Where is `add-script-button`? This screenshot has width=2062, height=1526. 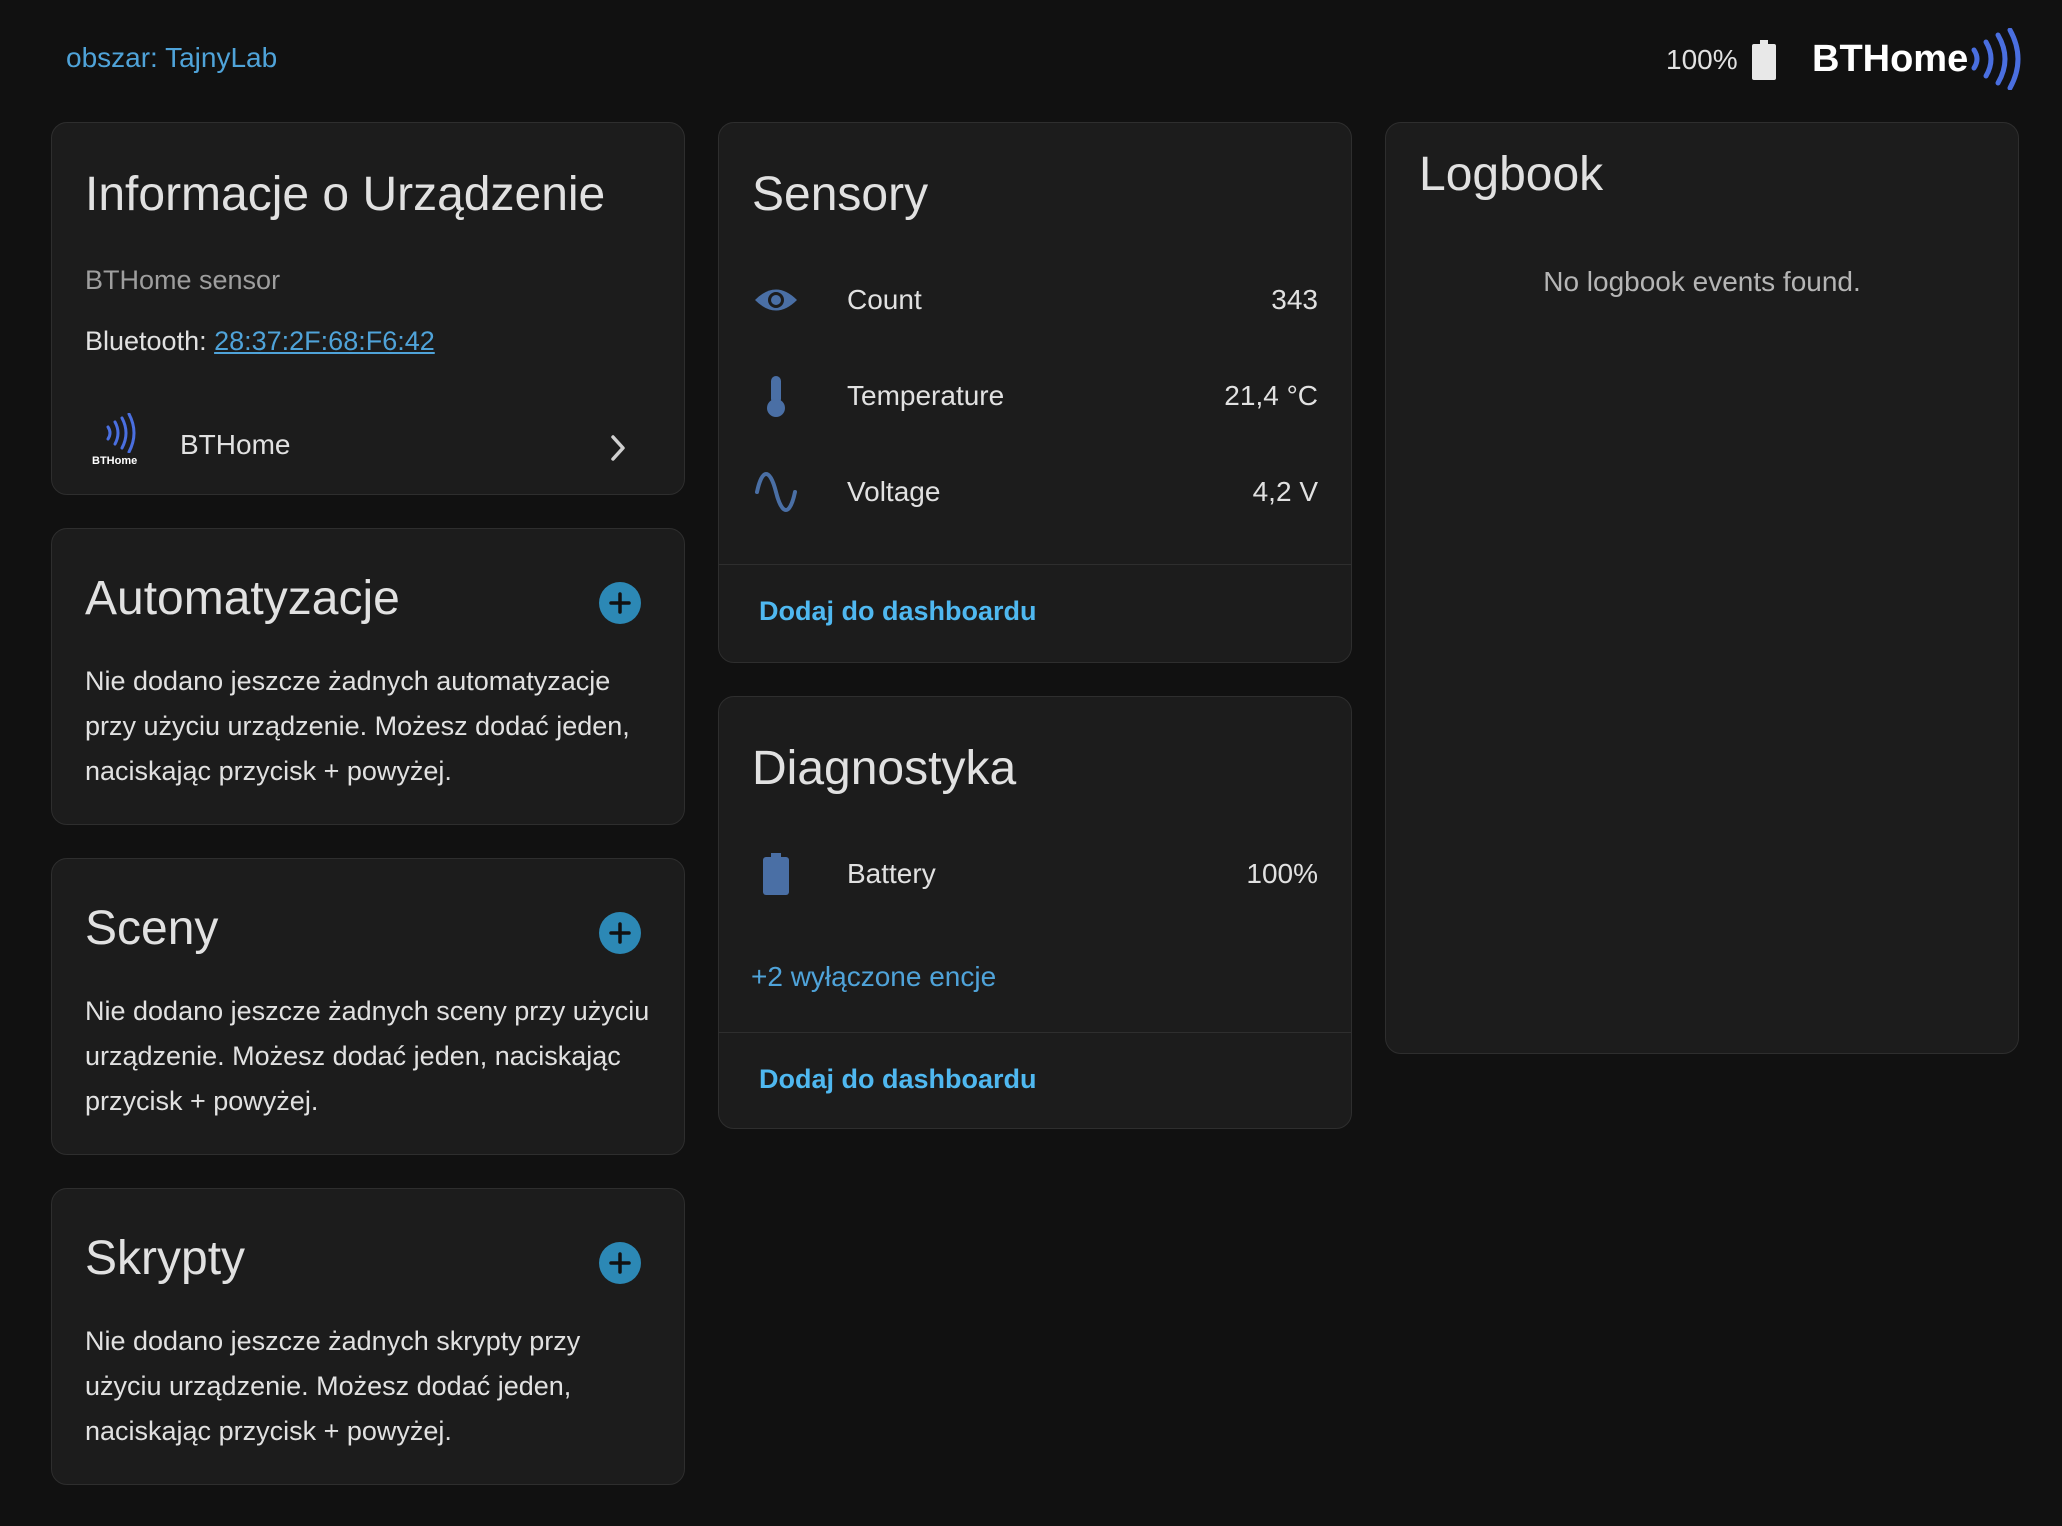
add-script-button is located at coordinates (620, 1263).